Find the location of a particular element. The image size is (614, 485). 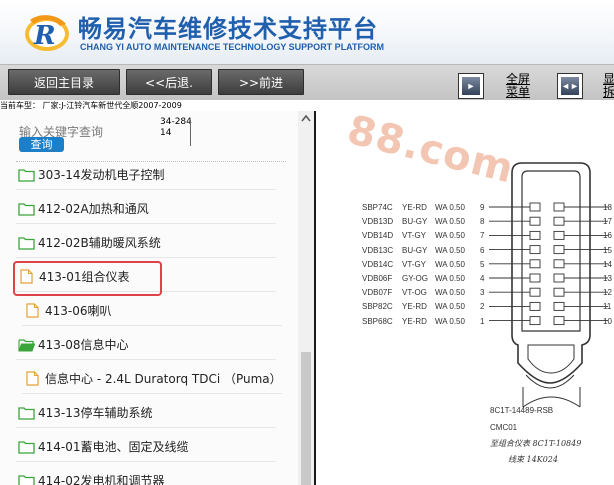

pin-number: 9 is located at coordinates (482, 207).